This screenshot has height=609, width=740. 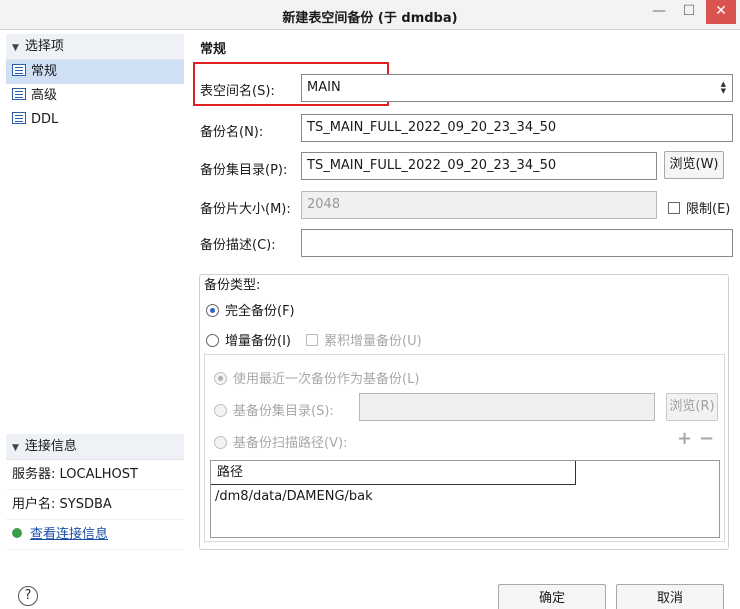 What do you see at coordinates (260, 311) in the screenshot?
I see `full-backup-label: 完全备份(F)` at bounding box center [260, 311].